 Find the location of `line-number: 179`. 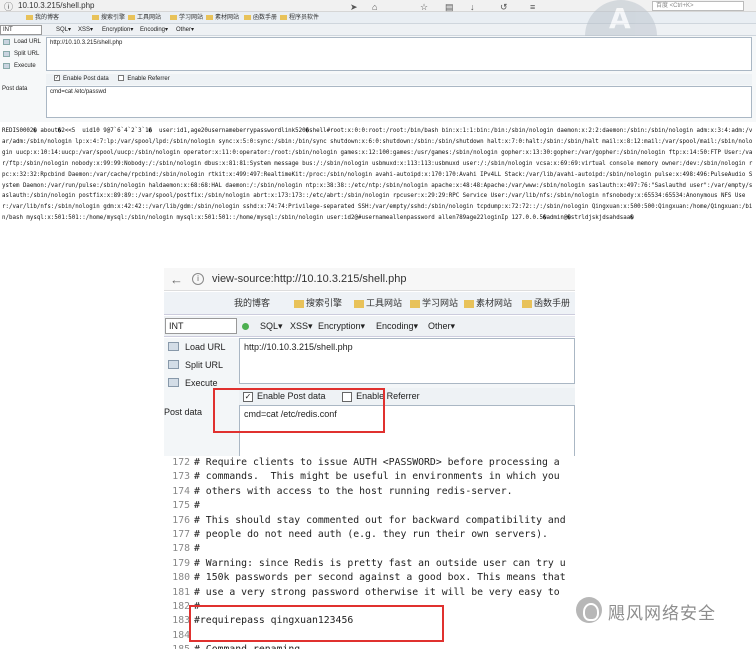

line-number: 179 is located at coordinates (181, 563).